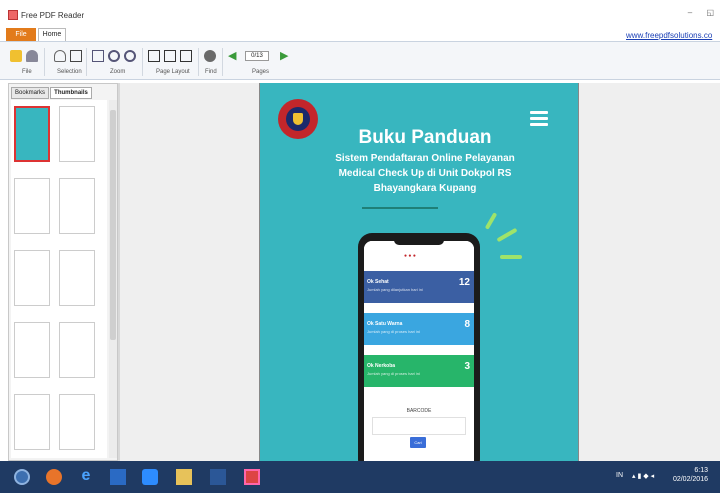 The image size is (720, 493). What do you see at coordinates (261, 72) in the screenshot?
I see `group-label-pages: Pages` at bounding box center [261, 72].